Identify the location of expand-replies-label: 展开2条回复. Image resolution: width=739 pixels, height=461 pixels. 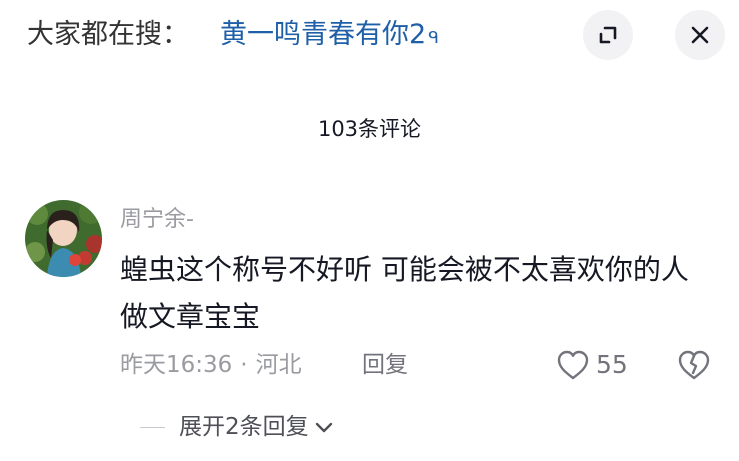
(244, 427).